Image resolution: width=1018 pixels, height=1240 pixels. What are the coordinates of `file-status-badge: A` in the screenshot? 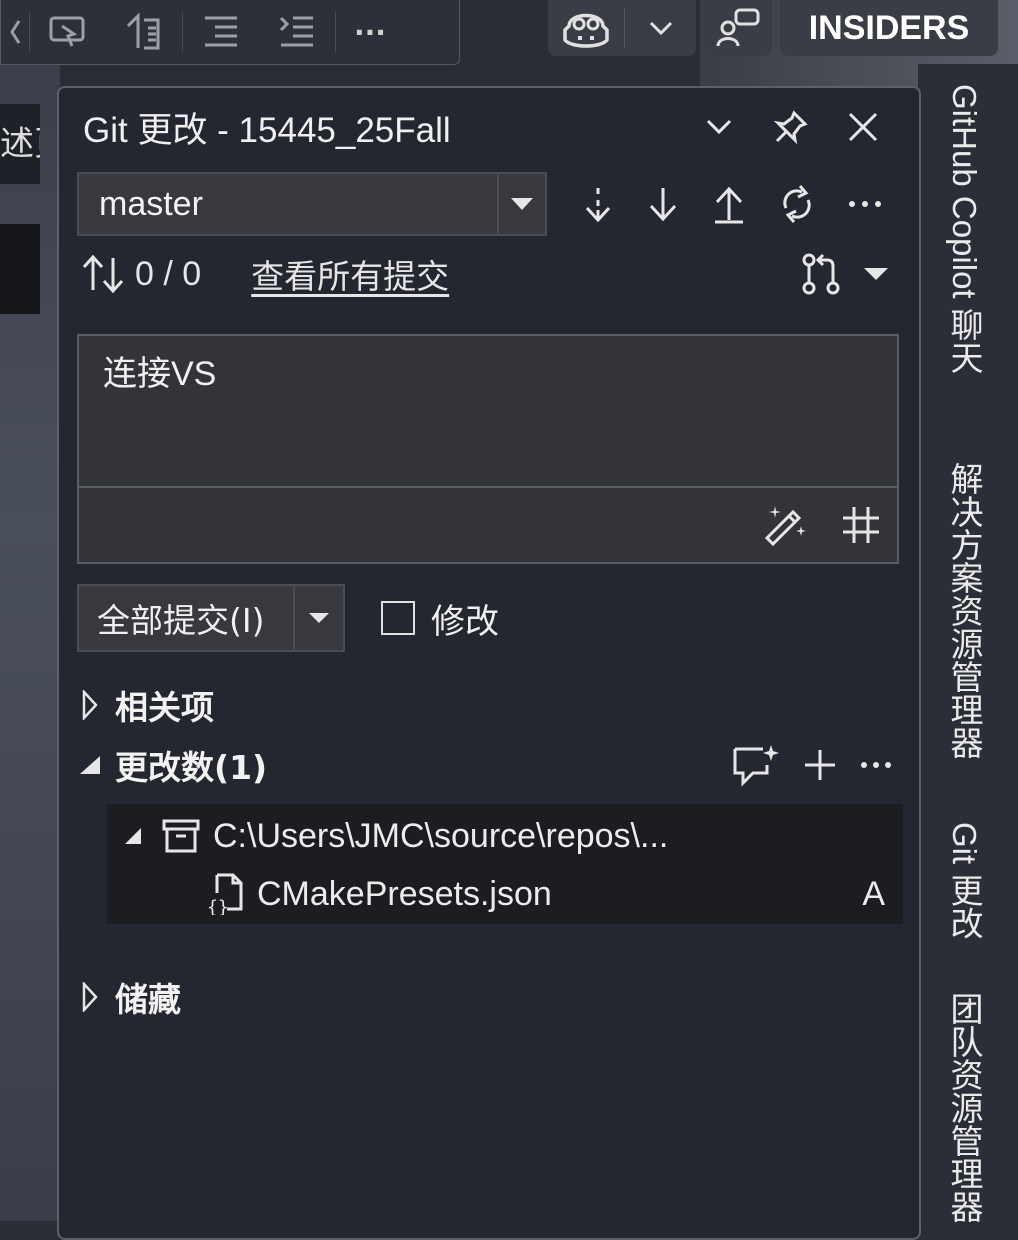 It's located at (873, 893).